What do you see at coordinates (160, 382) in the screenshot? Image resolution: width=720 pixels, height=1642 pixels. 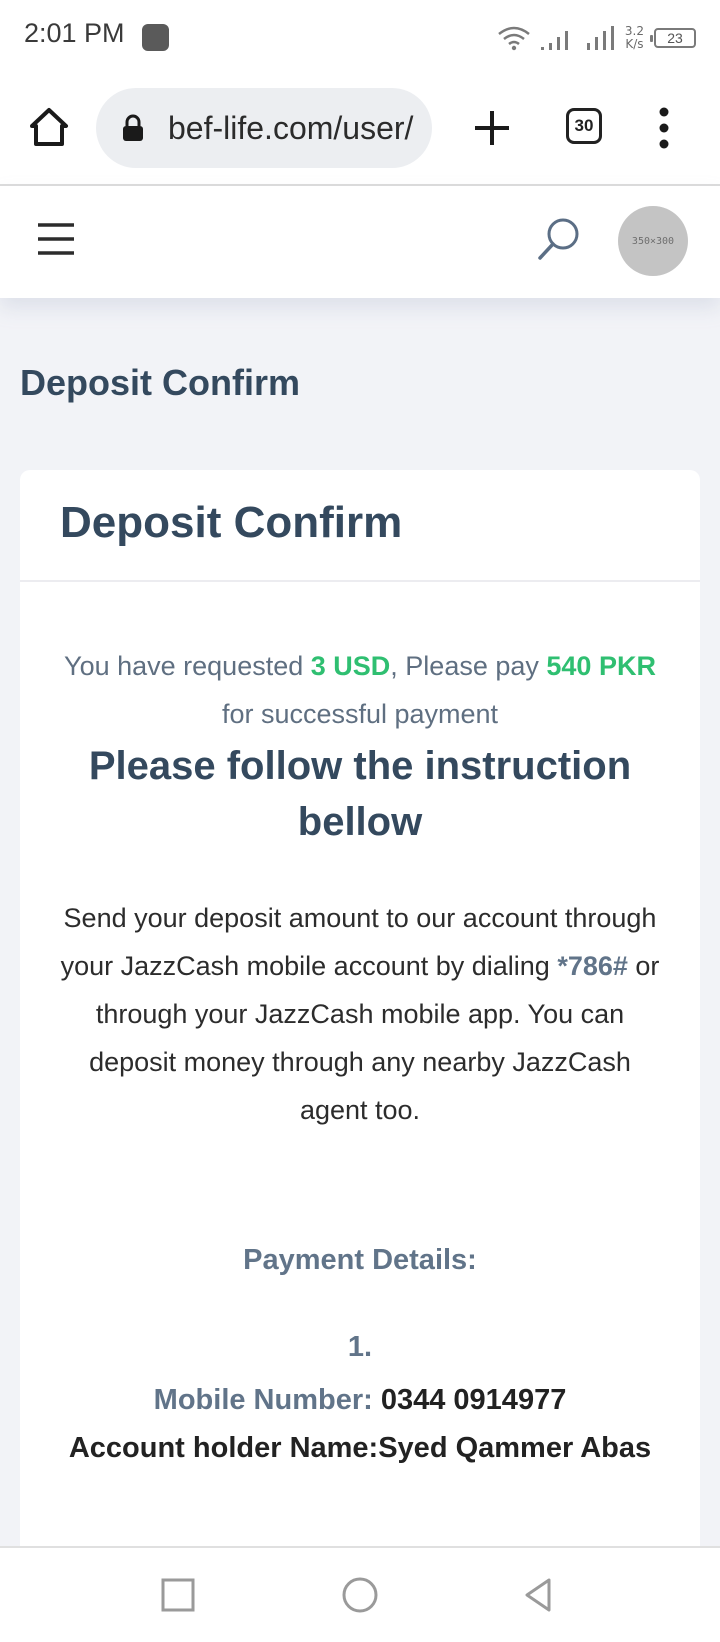 I see `page-title: Deposit Confirm` at bounding box center [160, 382].